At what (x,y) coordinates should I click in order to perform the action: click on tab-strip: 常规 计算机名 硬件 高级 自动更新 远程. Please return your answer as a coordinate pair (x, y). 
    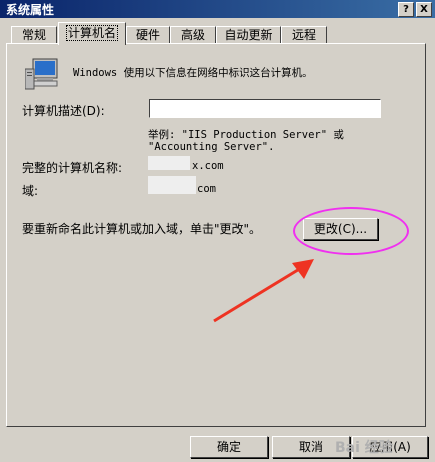
    Looking at the image, I should click on (218, 33).